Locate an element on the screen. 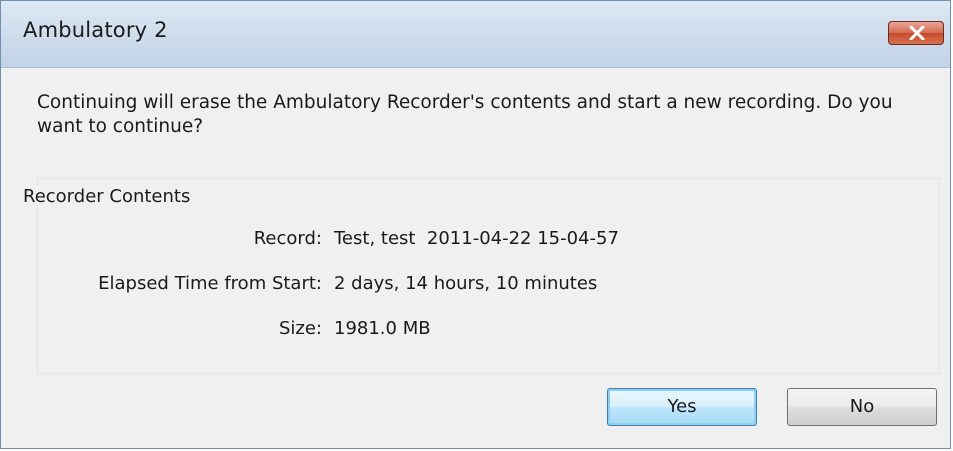 This screenshot has height=451, width=953. record-label: Record: is located at coordinates (287, 238).